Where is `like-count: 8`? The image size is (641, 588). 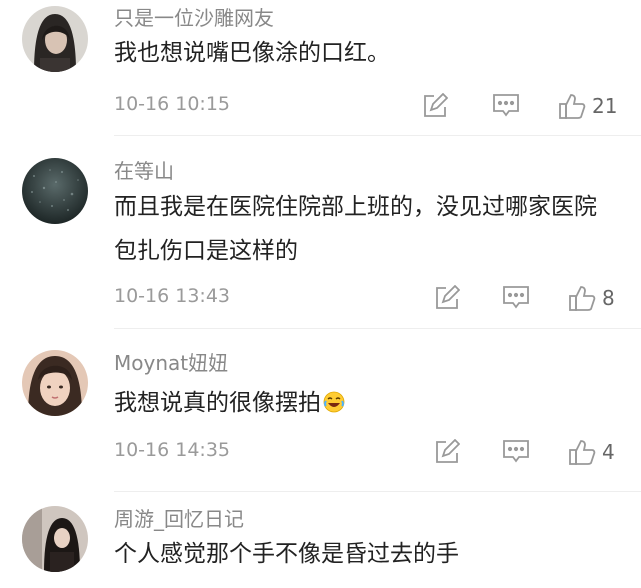
like-count: 8 is located at coordinates (608, 298).